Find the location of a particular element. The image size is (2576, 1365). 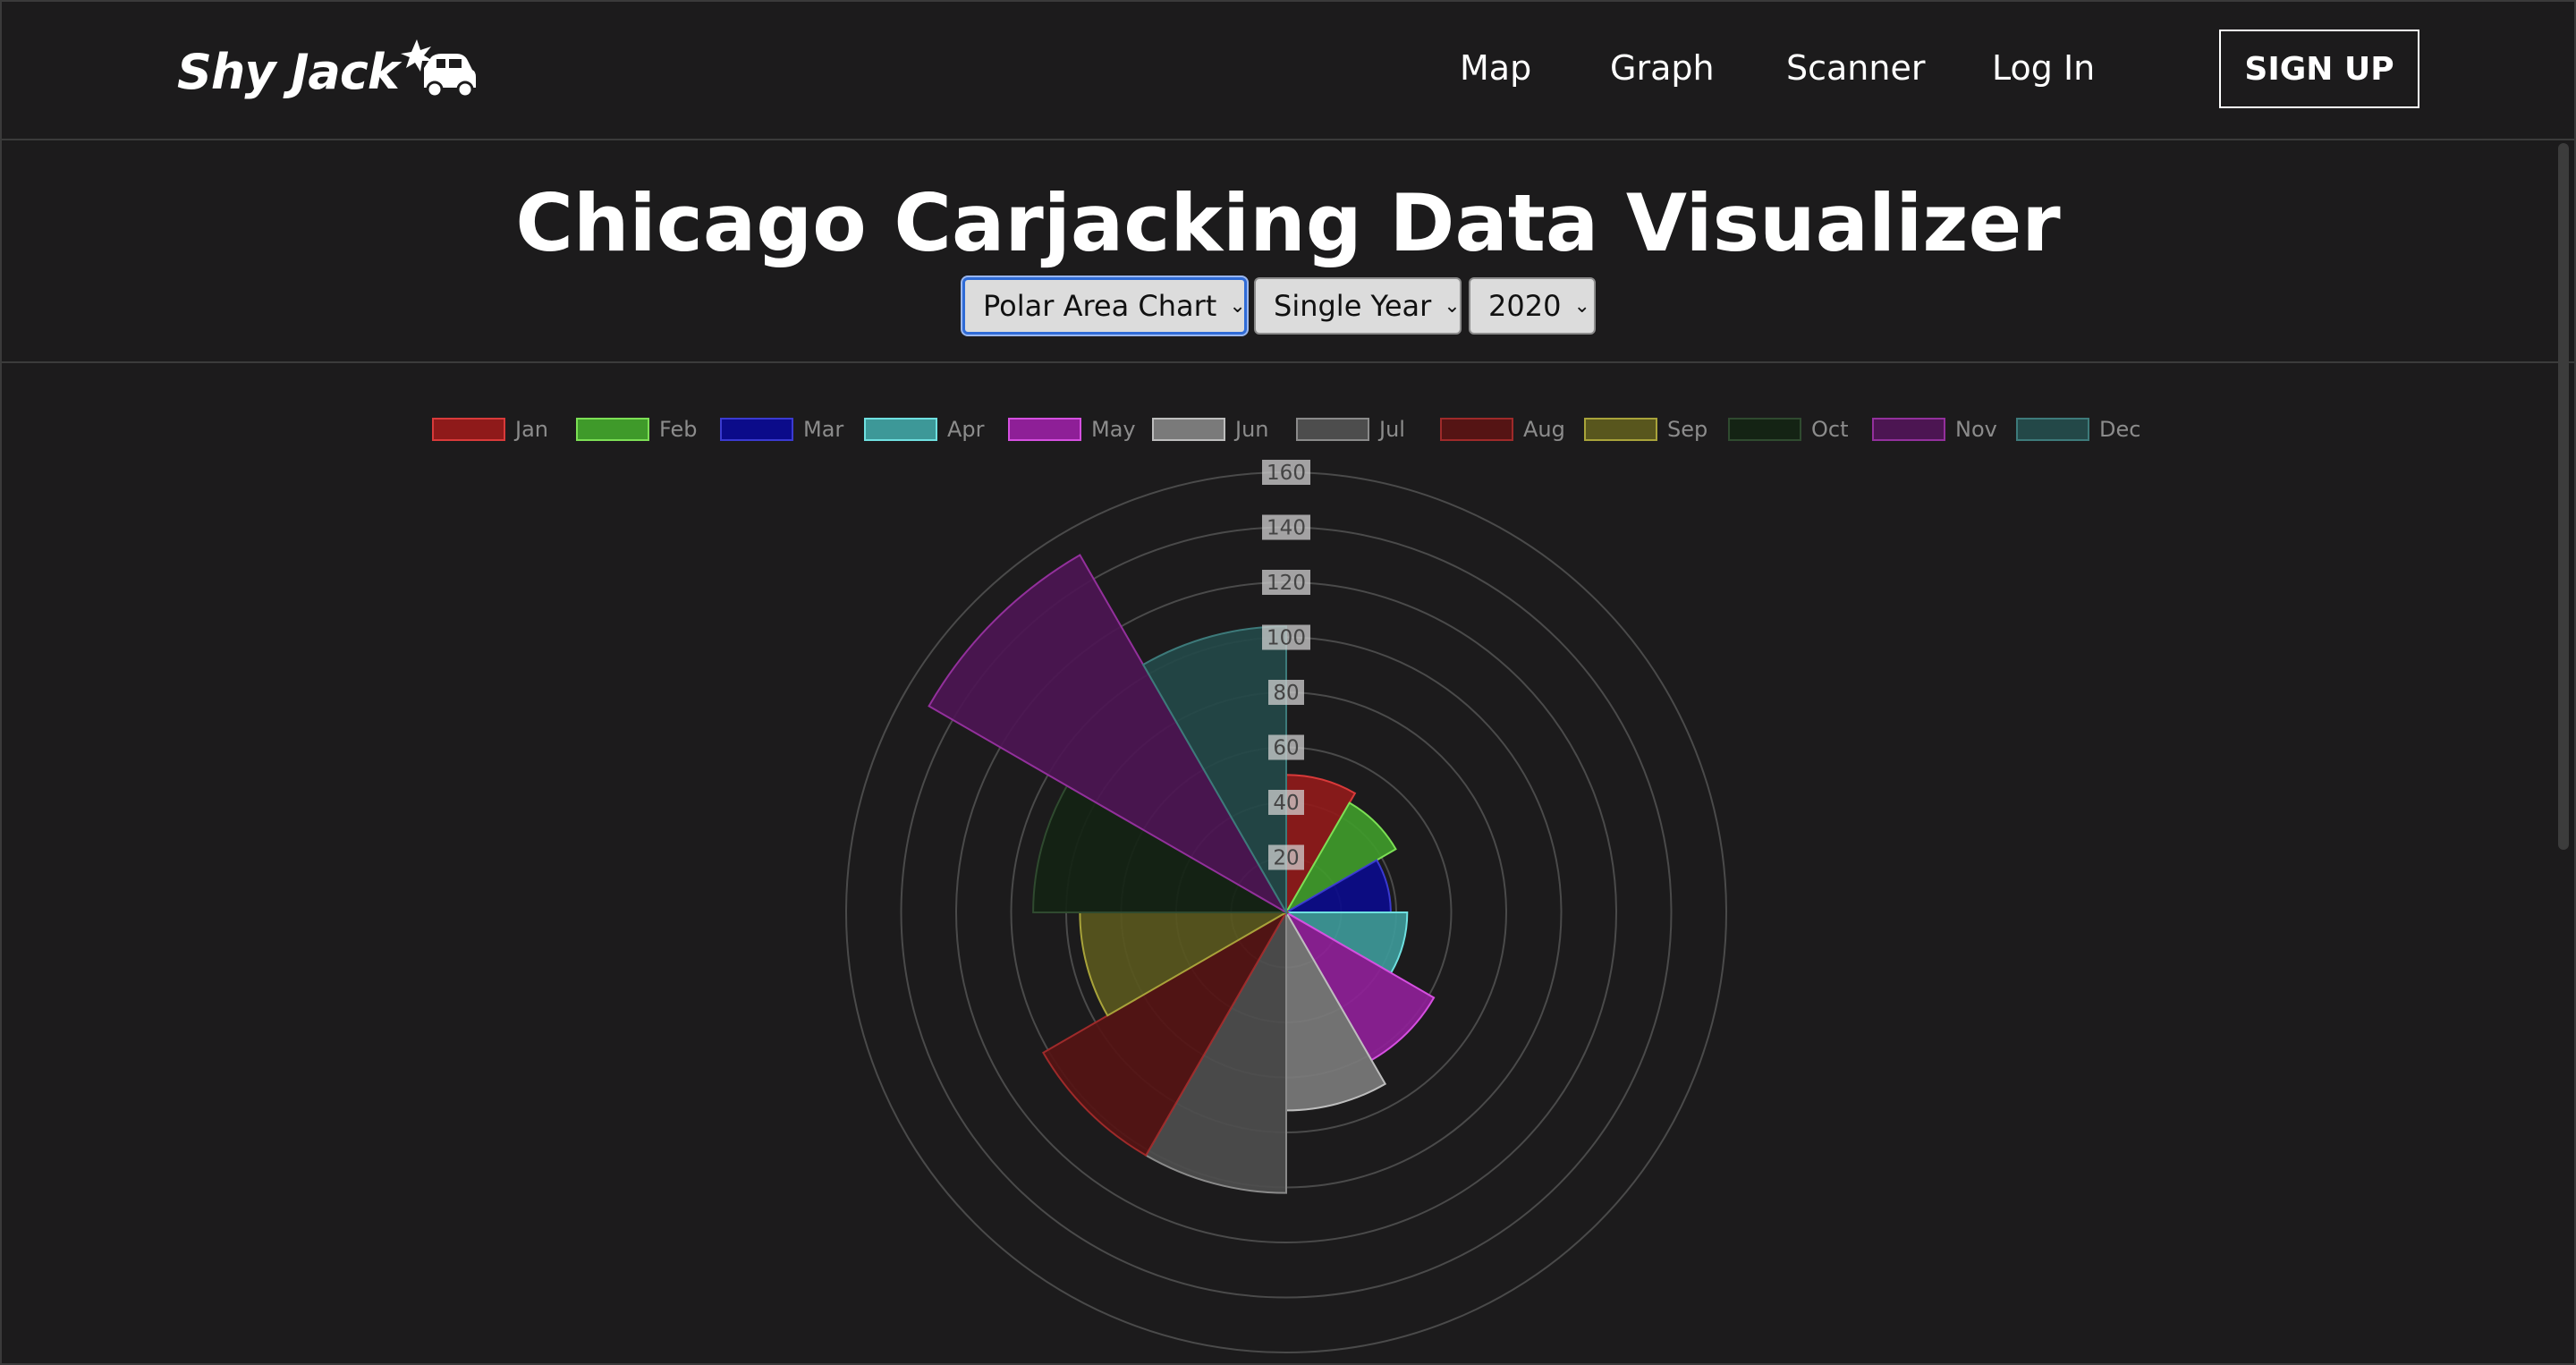

legend-item-sep: Sep is located at coordinates (1645, 429).